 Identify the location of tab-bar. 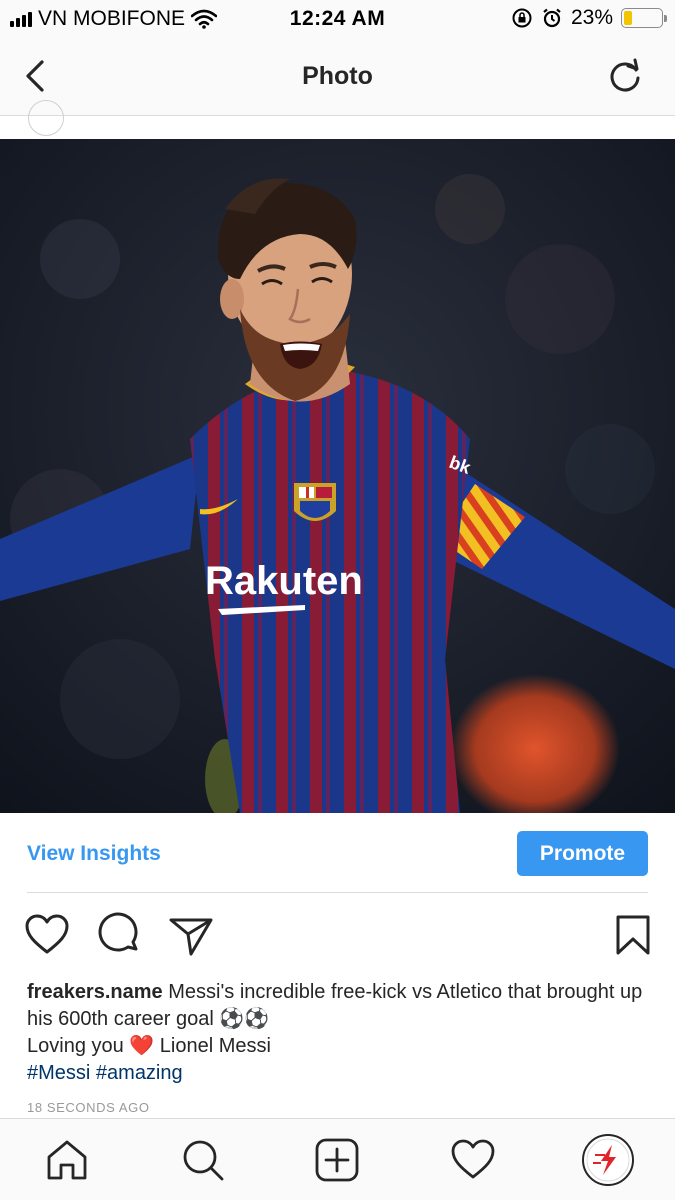
(337, 1159).